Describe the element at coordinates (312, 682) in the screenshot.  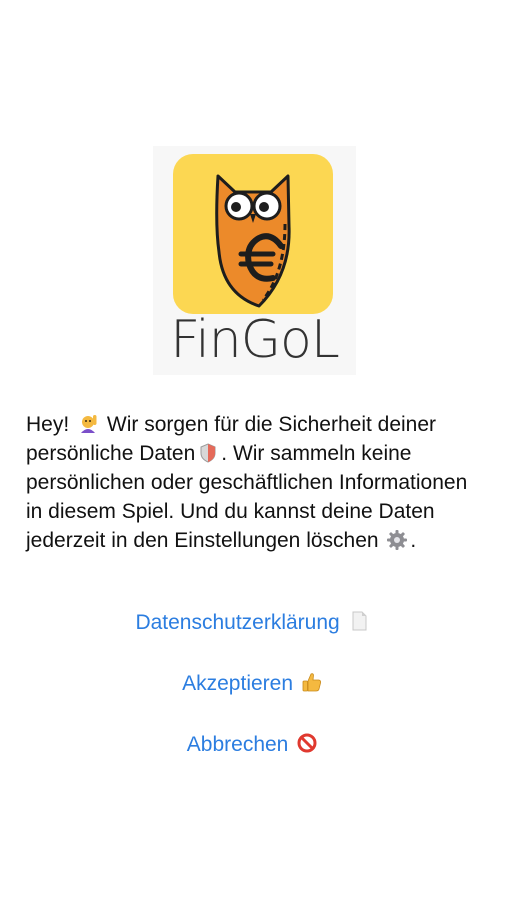
I see `thumbs-up-icon` at that location.